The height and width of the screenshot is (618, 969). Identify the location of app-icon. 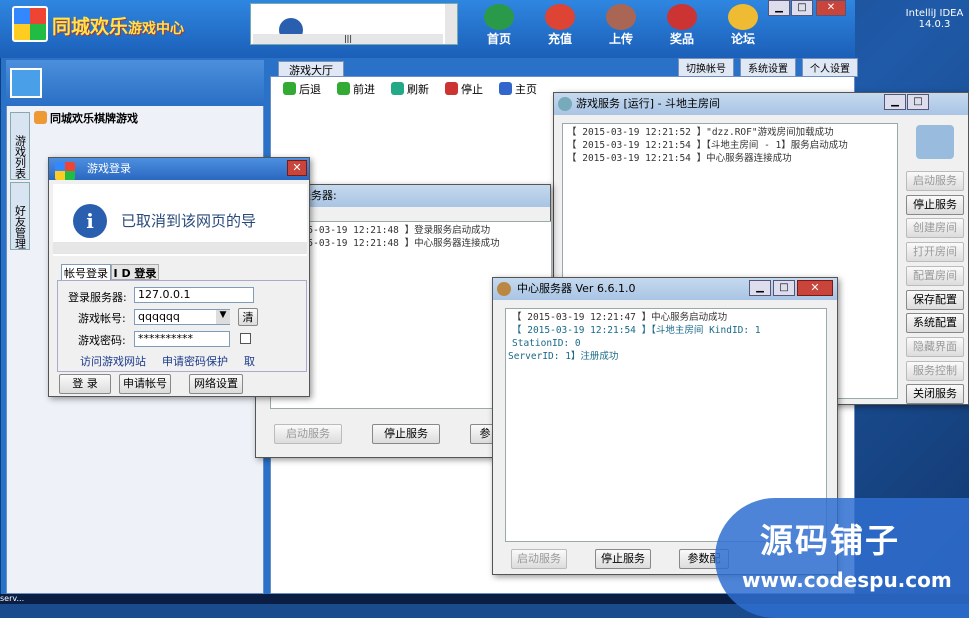
(565, 104).